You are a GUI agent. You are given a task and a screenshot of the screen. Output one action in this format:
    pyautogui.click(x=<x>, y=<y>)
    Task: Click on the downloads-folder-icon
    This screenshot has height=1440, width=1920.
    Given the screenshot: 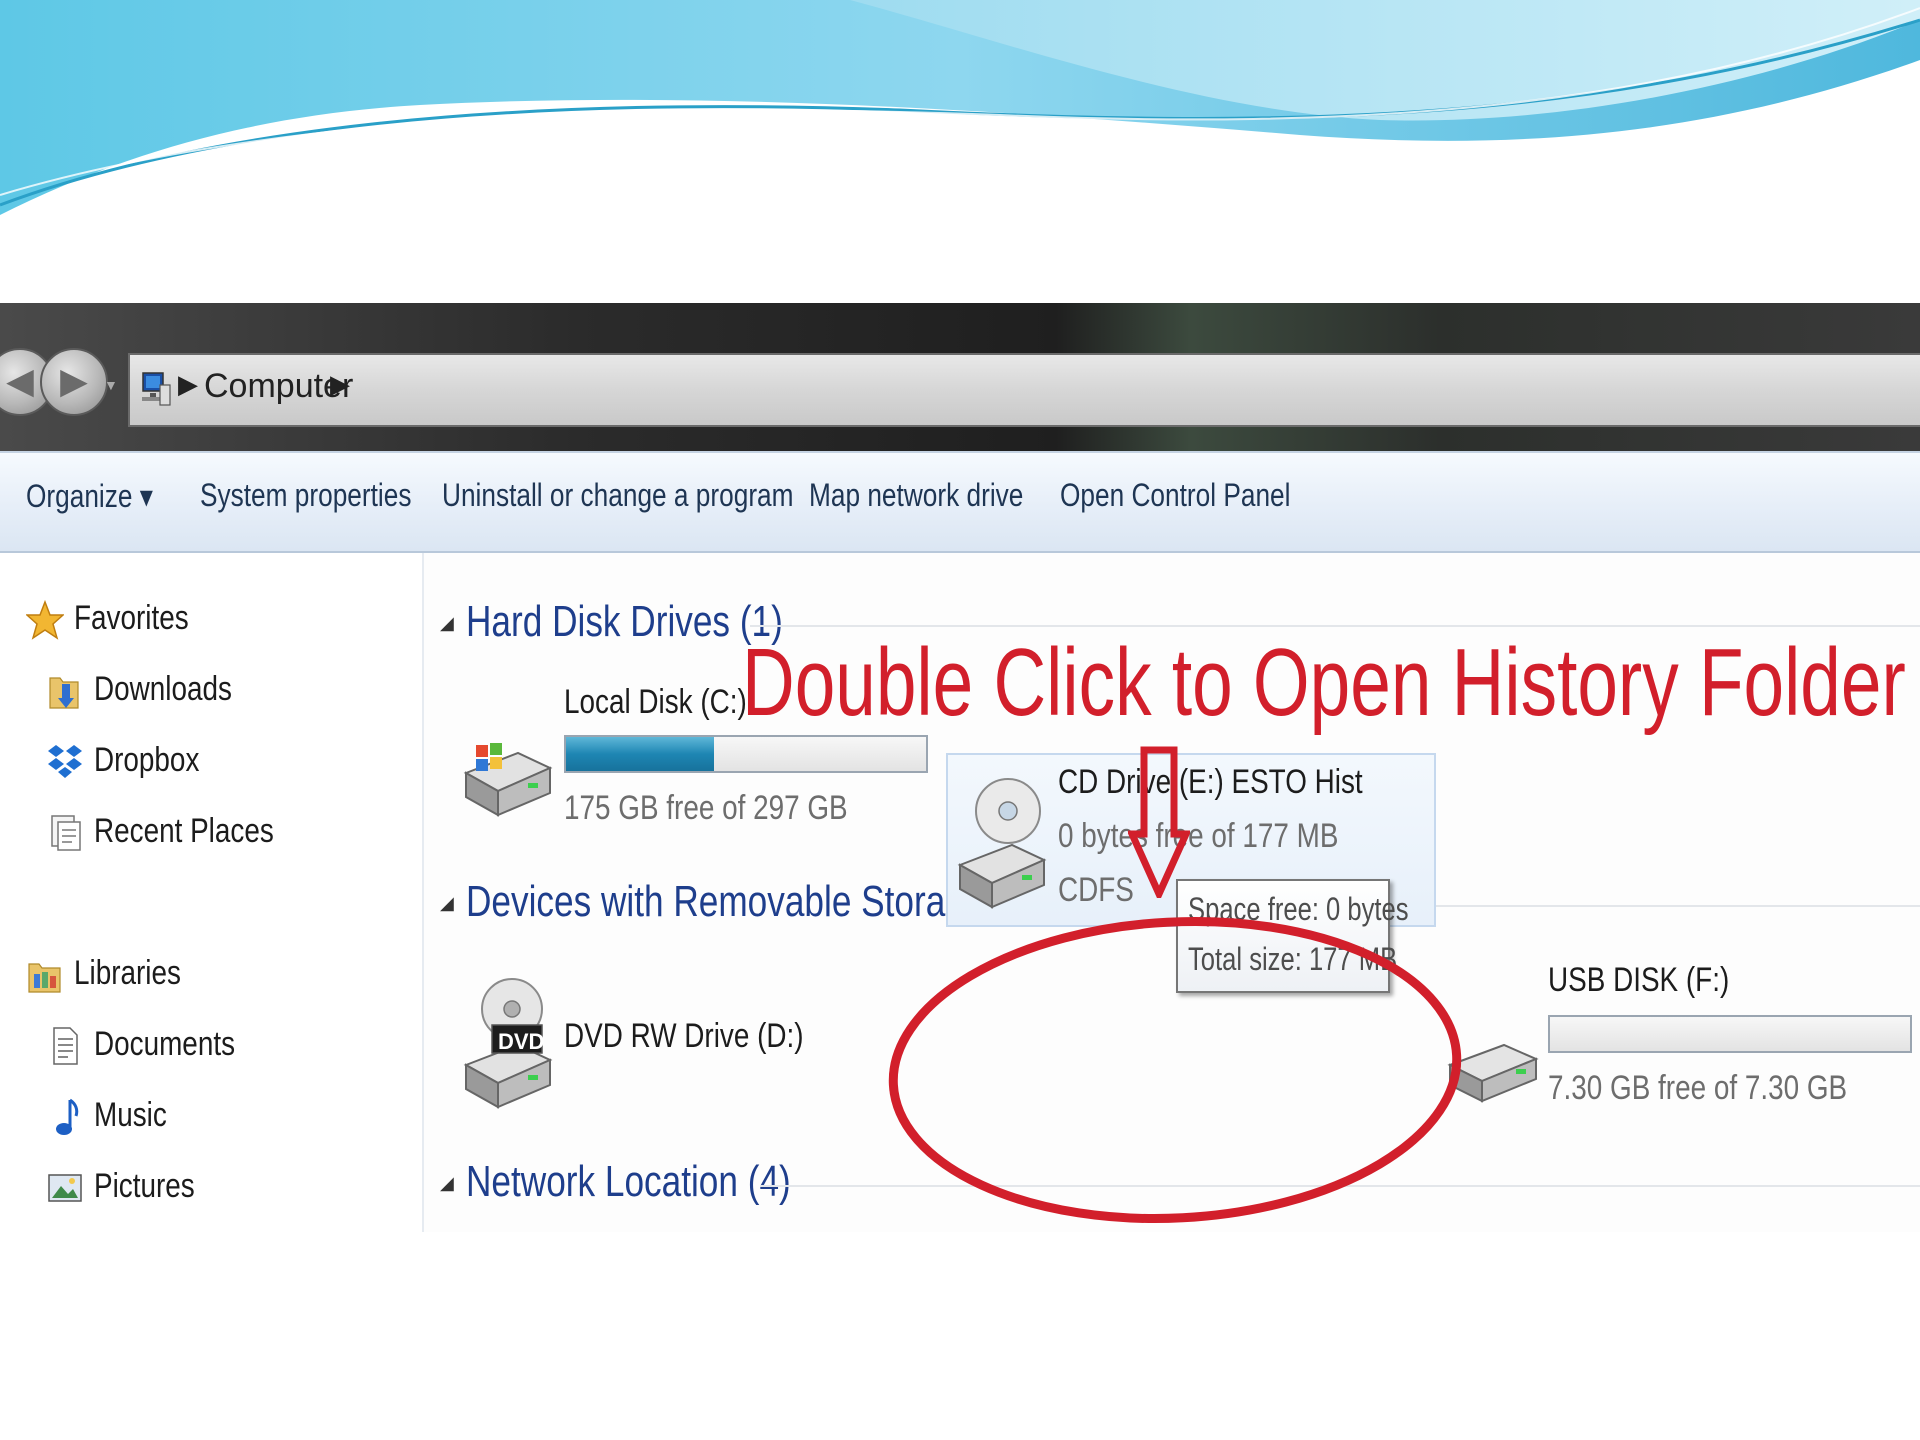 What is the action you would take?
    pyautogui.click(x=64, y=693)
    